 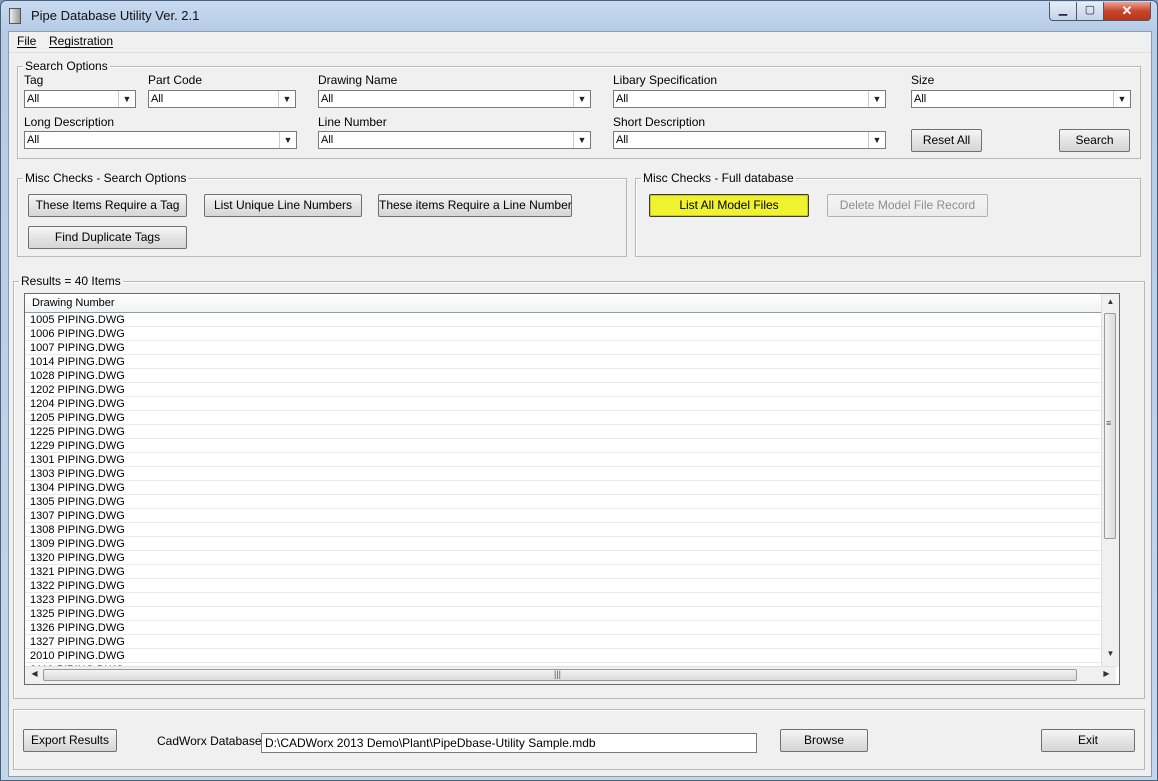 I want to click on table-row: 1229 PIPING.DWG, so click(x=570, y=446).